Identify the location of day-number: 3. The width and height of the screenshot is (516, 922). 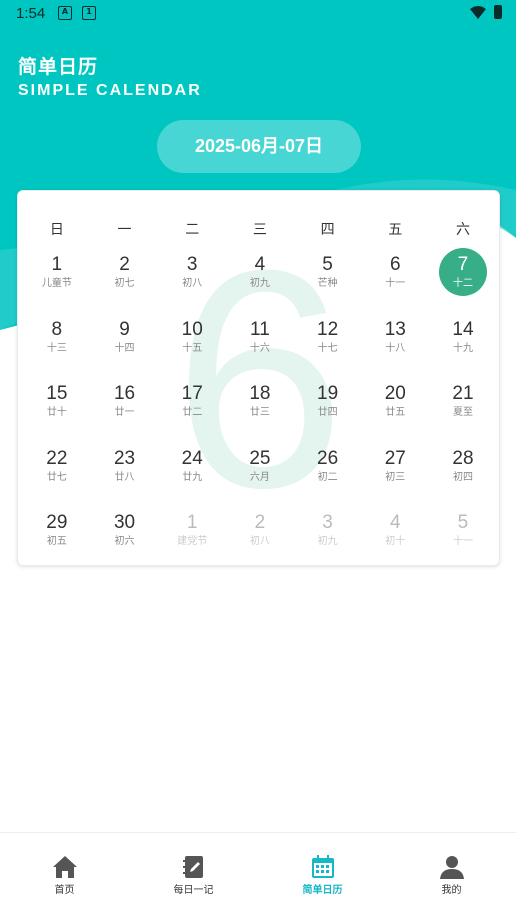
(192, 264).